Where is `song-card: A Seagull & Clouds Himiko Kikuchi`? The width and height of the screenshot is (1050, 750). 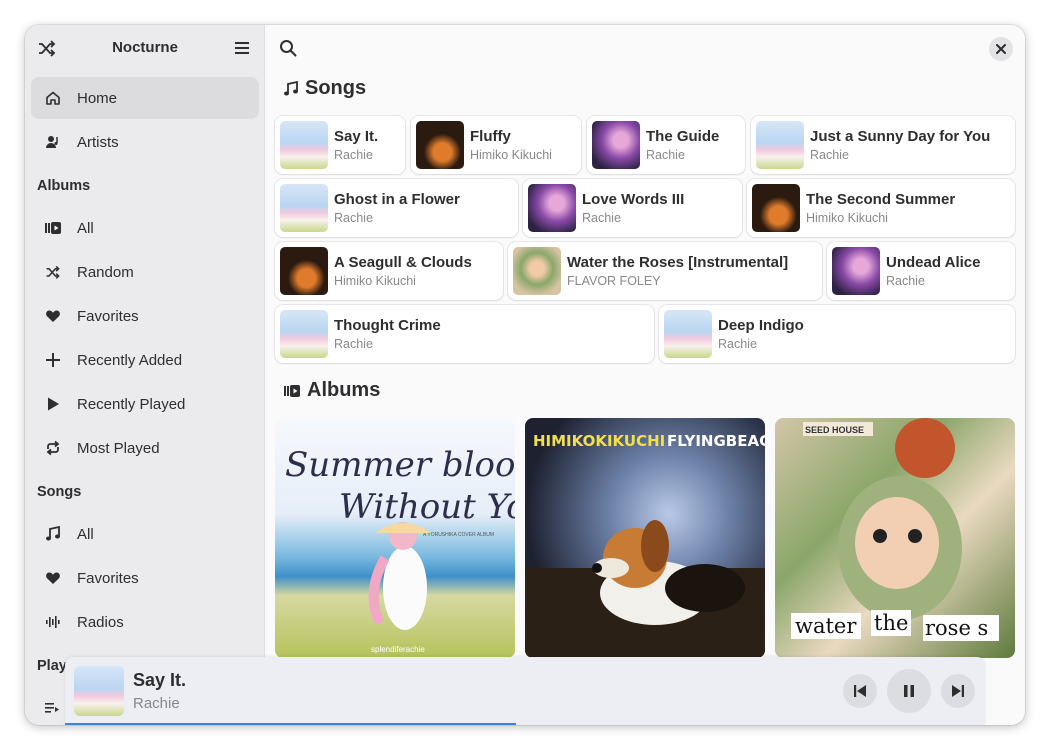
song-card: A Seagull & Clouds Himiko Kikuchi is located at coordinates (389, 271).